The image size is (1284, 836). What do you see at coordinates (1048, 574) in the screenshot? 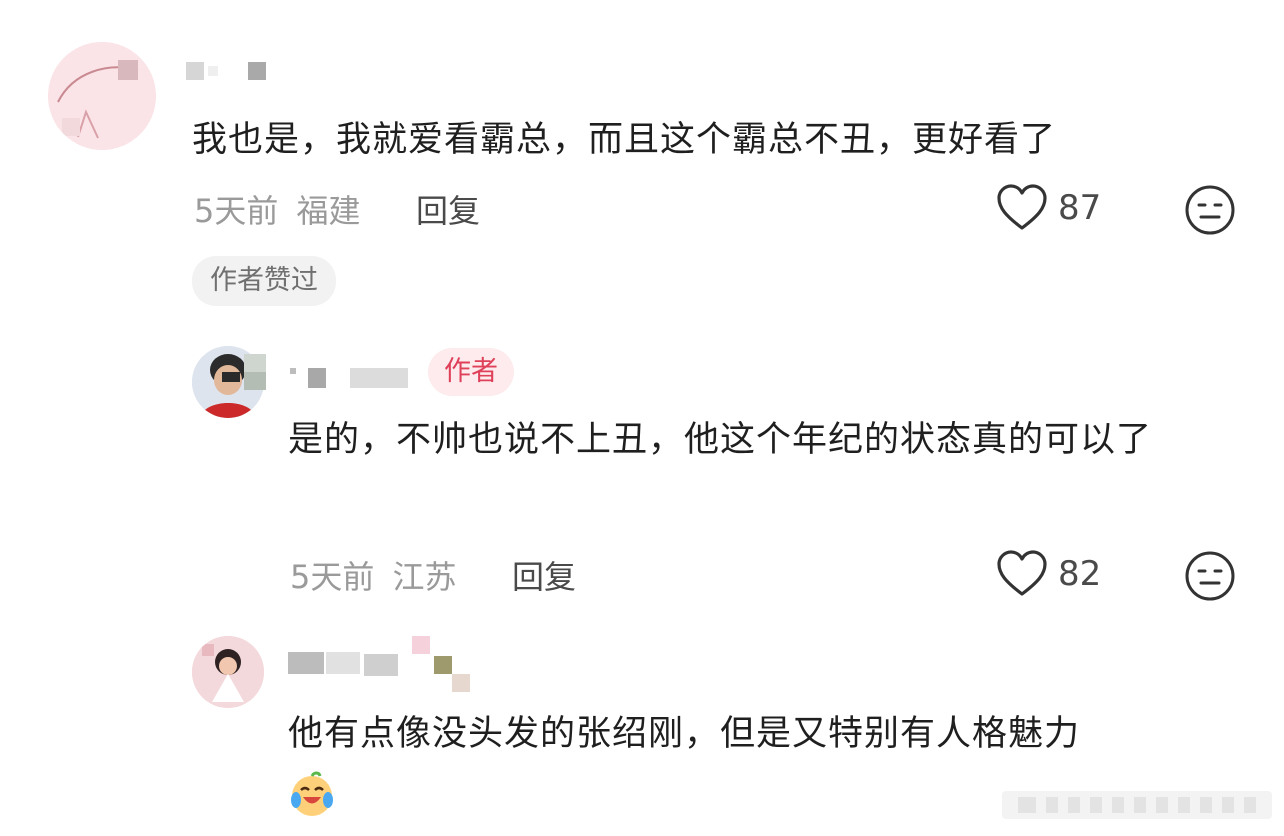
I see `comment-2-like-button: 82` at bounding box center [1048, 574].